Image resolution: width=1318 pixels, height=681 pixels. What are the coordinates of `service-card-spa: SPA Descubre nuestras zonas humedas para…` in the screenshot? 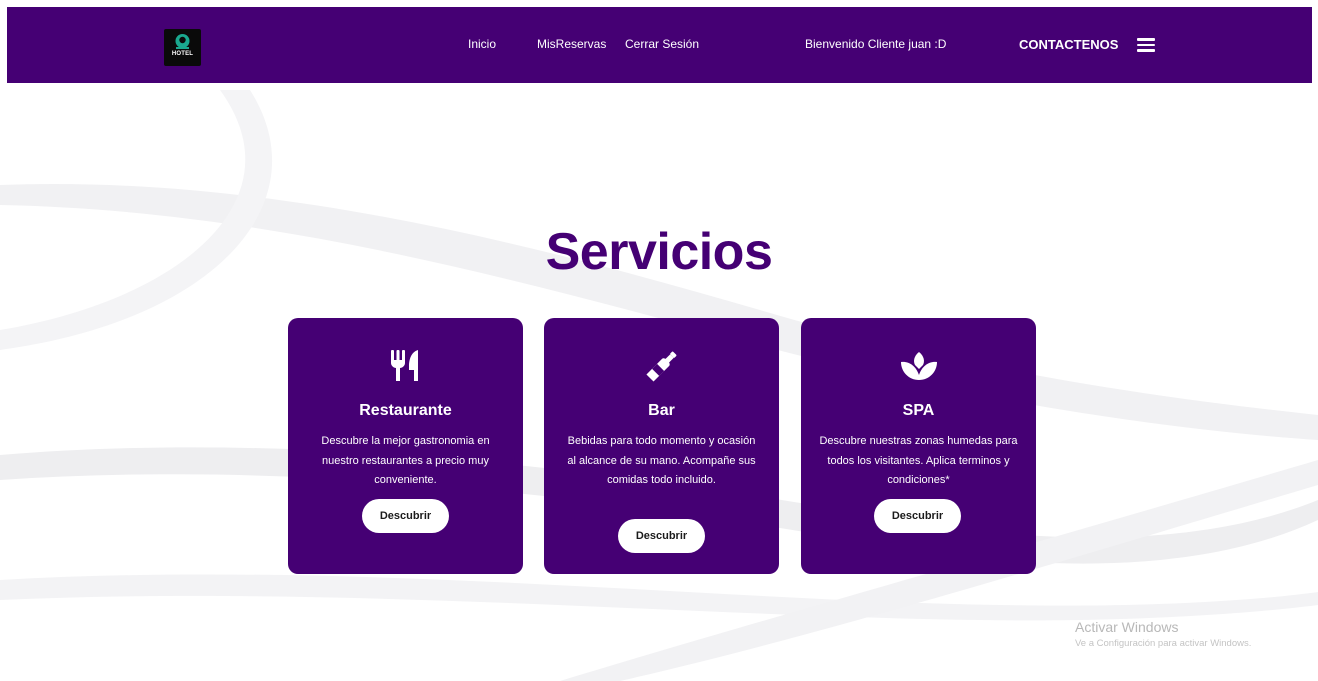 It's located at (918, 446).